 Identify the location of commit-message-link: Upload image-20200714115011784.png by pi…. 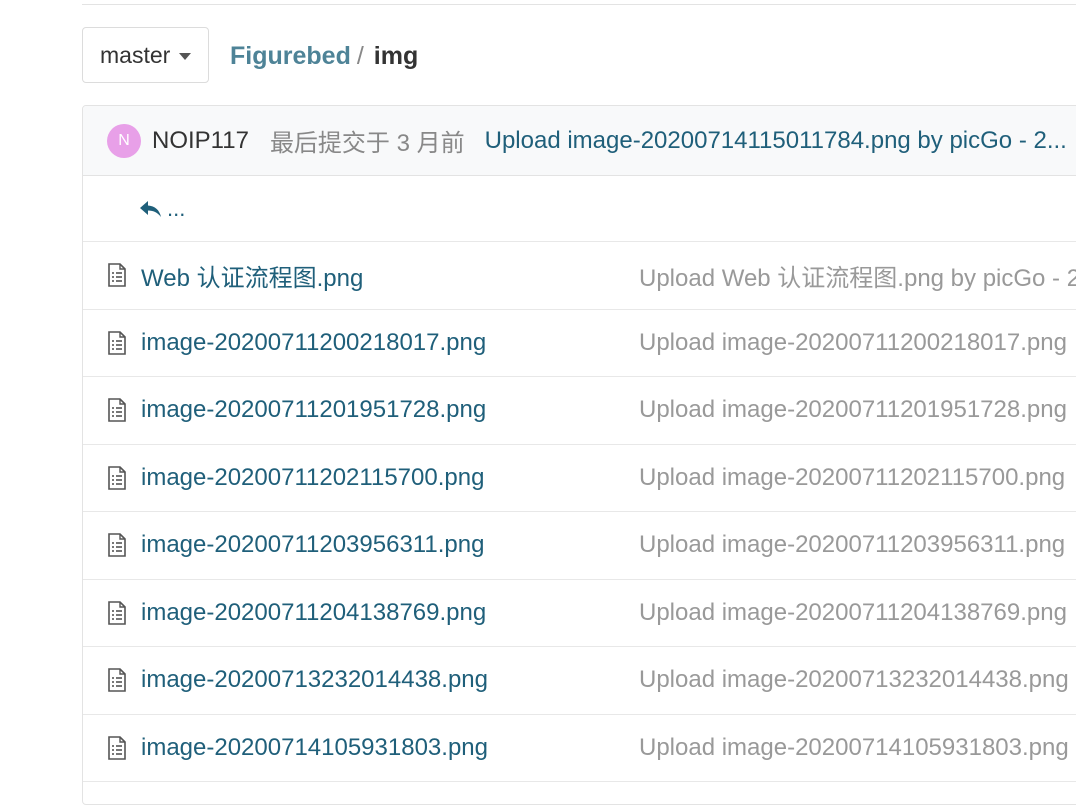
(776, 141).